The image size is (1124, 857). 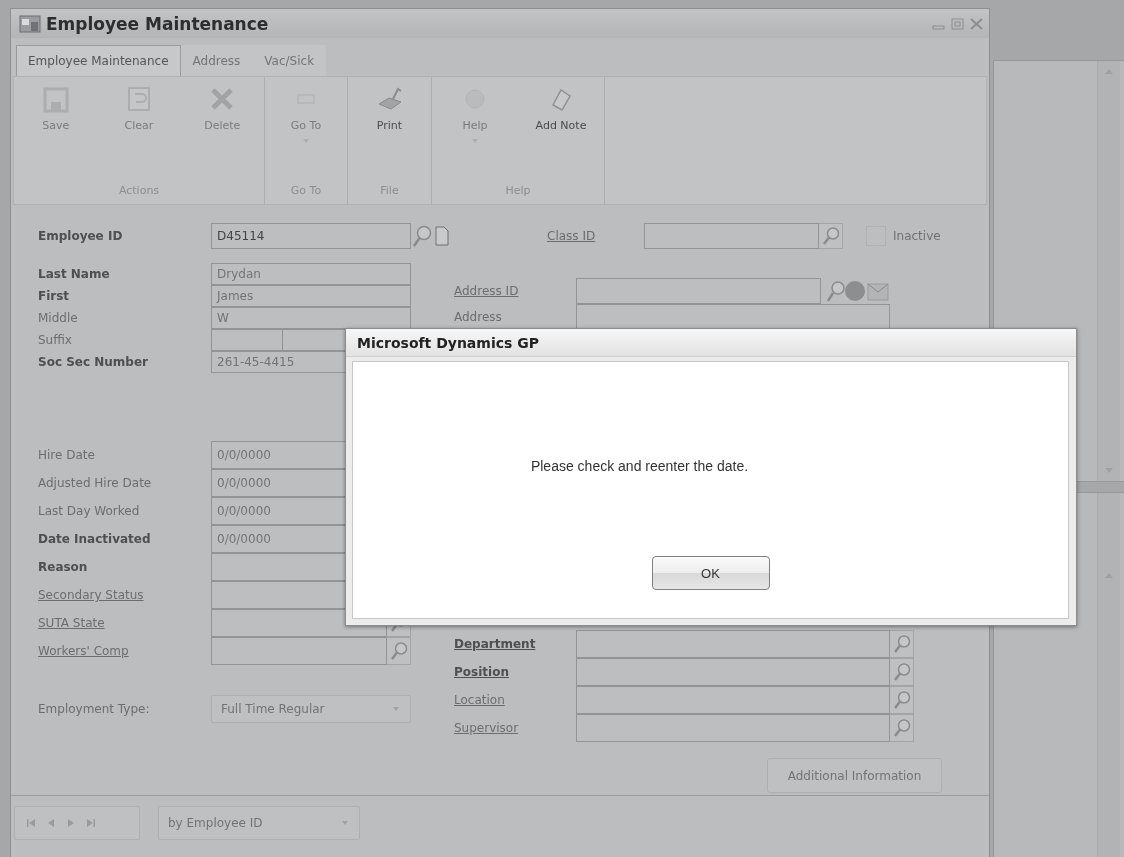 I want to click on field-label: Middle, so click(x=58, y=318).